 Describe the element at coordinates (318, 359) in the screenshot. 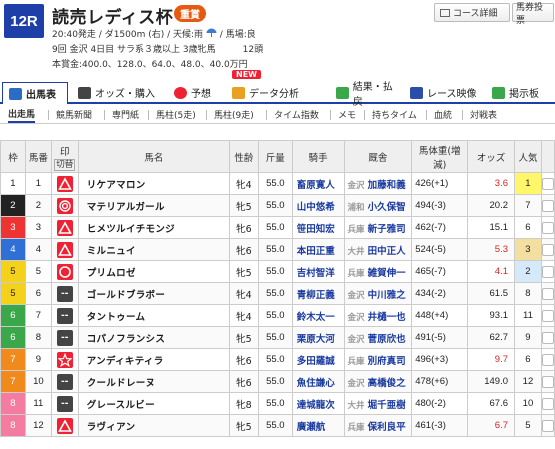

I see `jockey-link: 多田羅誠` at that location.